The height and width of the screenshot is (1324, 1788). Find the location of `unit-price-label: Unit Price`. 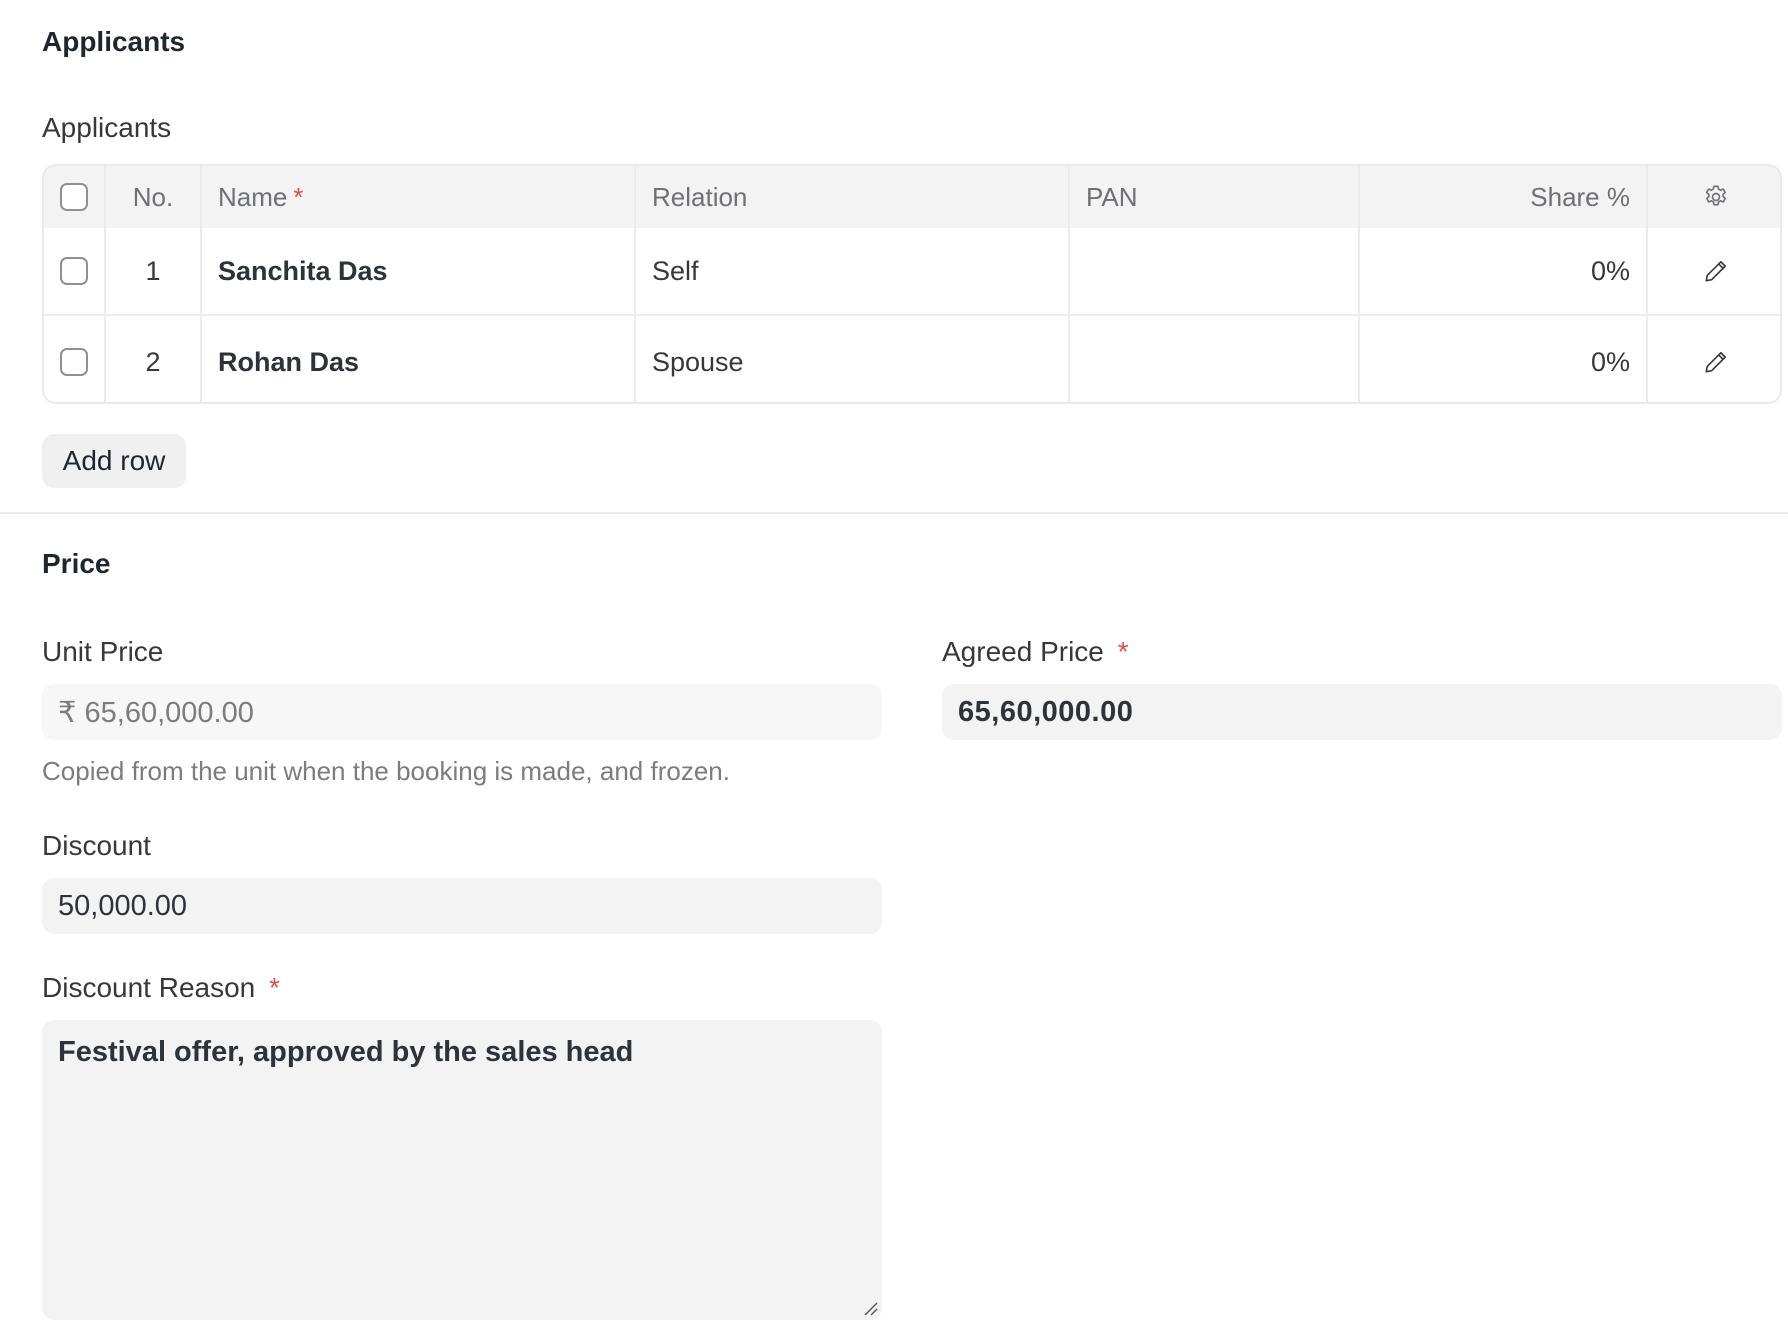

unit-price-label: Unit Price is located at coordinates (103, 651).